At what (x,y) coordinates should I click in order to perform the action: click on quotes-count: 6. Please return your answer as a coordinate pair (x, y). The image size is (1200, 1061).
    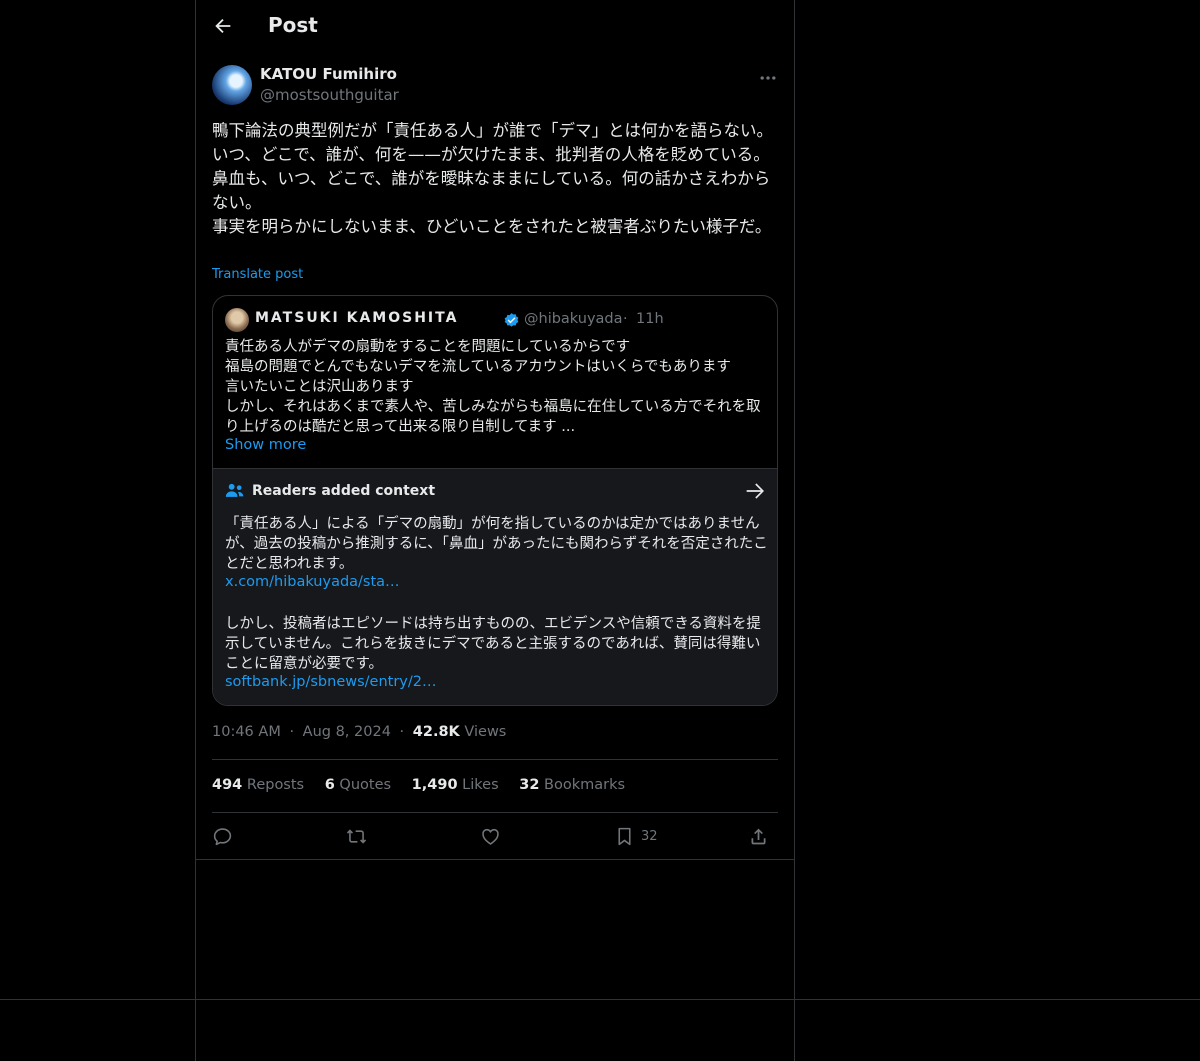
    Looking at the image, I should click on (329, 785).